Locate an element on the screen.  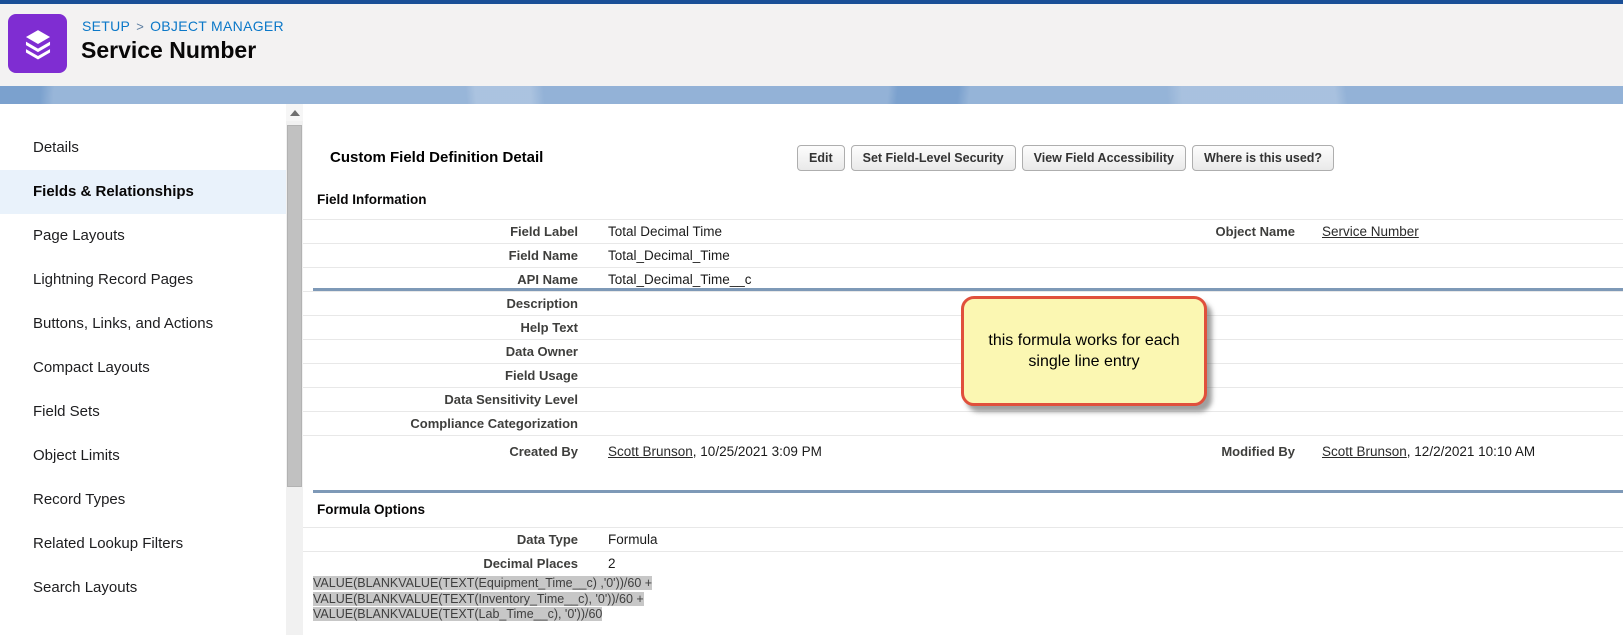
custom-object-tile is located at coordinates (37, 43).